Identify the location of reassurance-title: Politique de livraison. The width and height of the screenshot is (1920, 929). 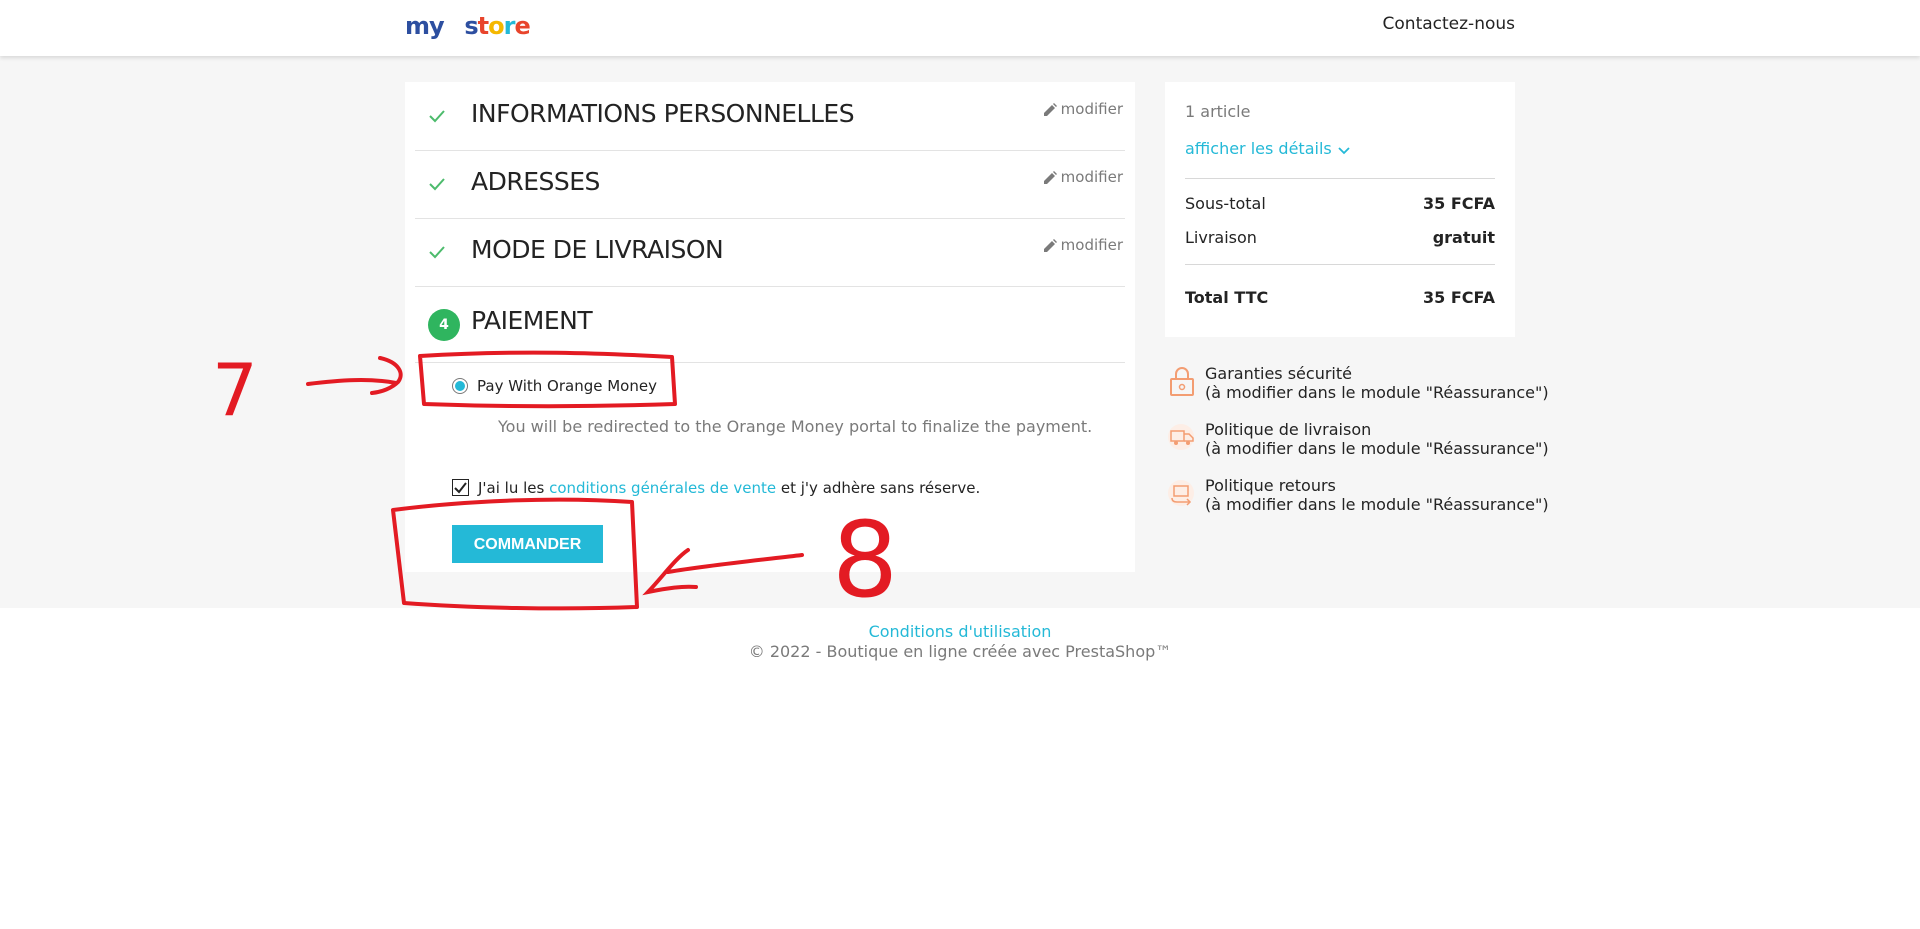
(1288, 429).